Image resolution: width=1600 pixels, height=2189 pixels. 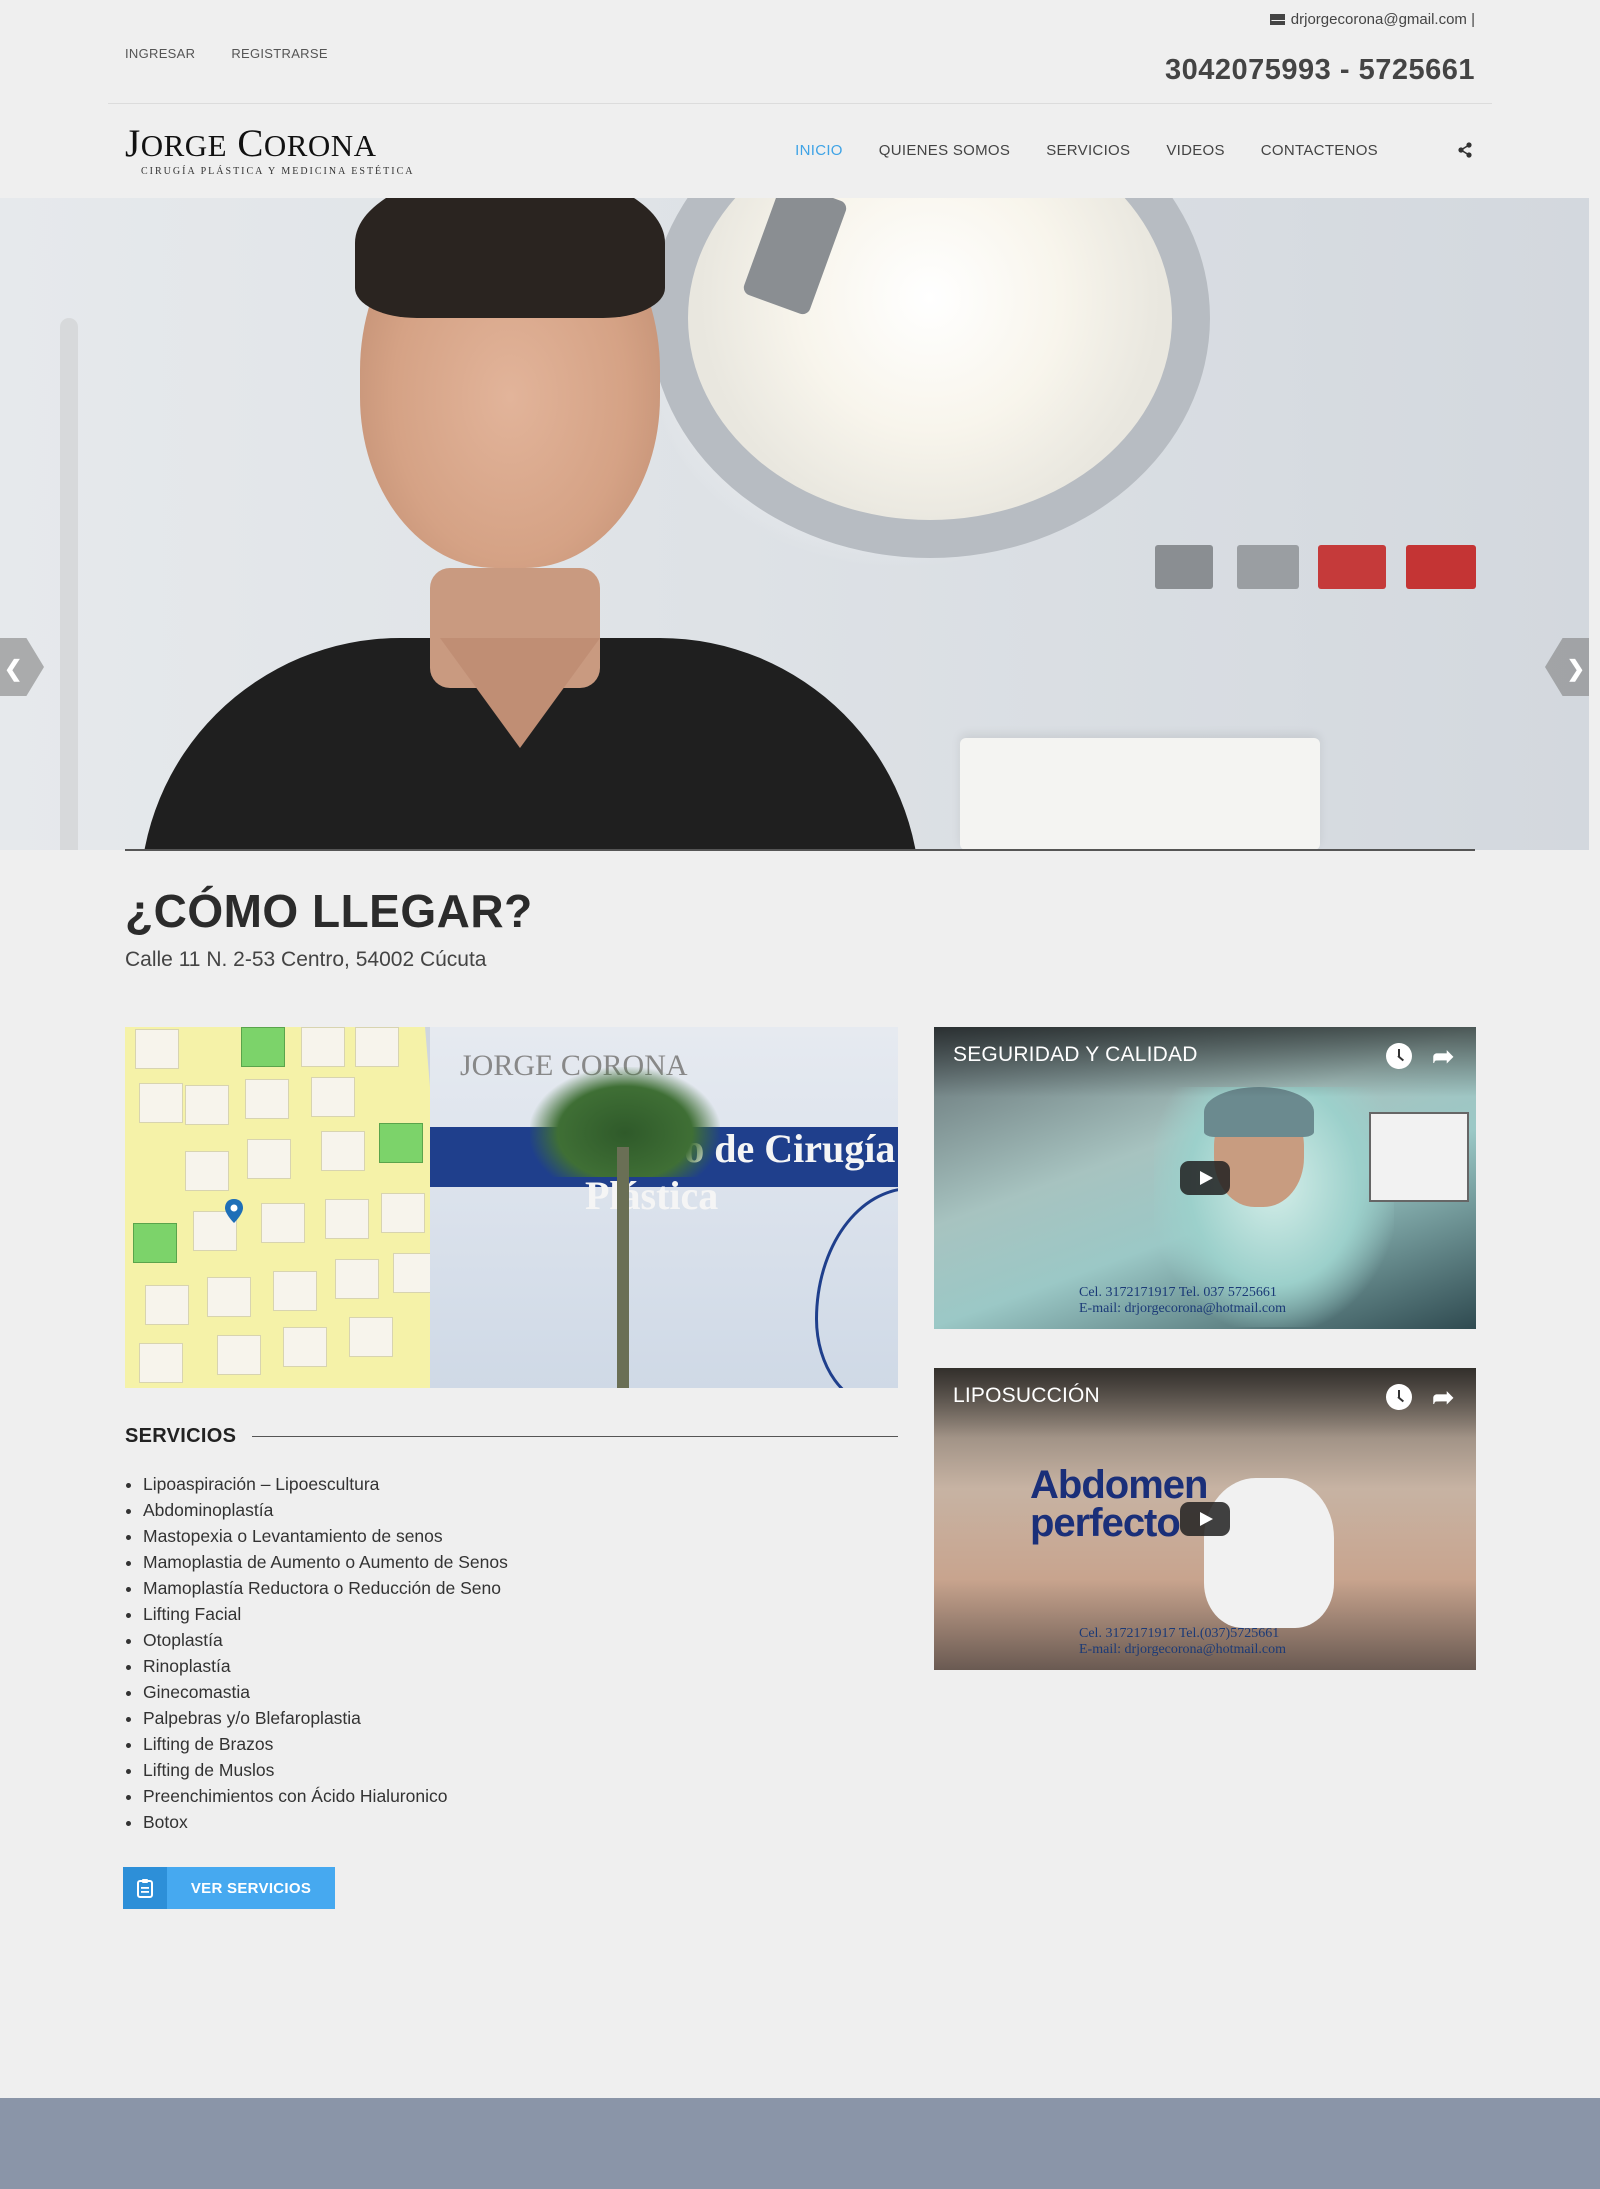 What do you see at coordinates (329, 911) in the screenshot?
I see `section-title: ¿CÓMO LLEGAR?` at bounding box center [329, 911].